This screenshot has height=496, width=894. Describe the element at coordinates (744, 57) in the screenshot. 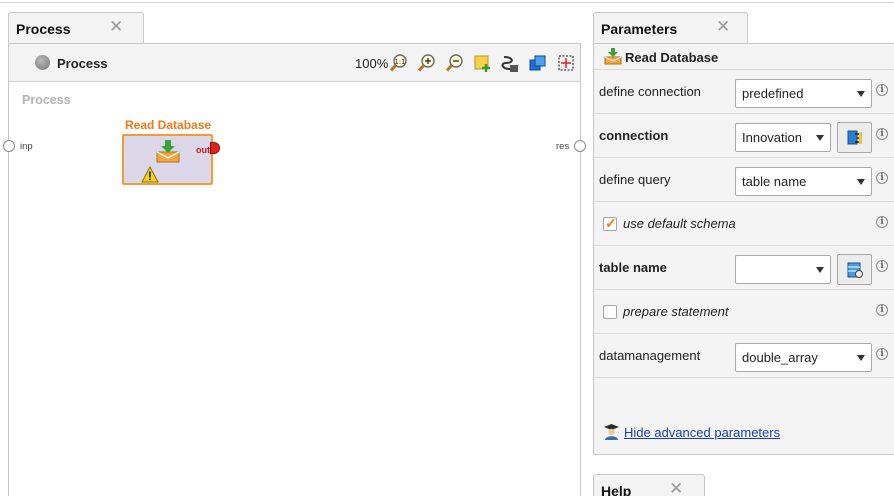

I see `parameters-operator-header: Read Database` at that location.